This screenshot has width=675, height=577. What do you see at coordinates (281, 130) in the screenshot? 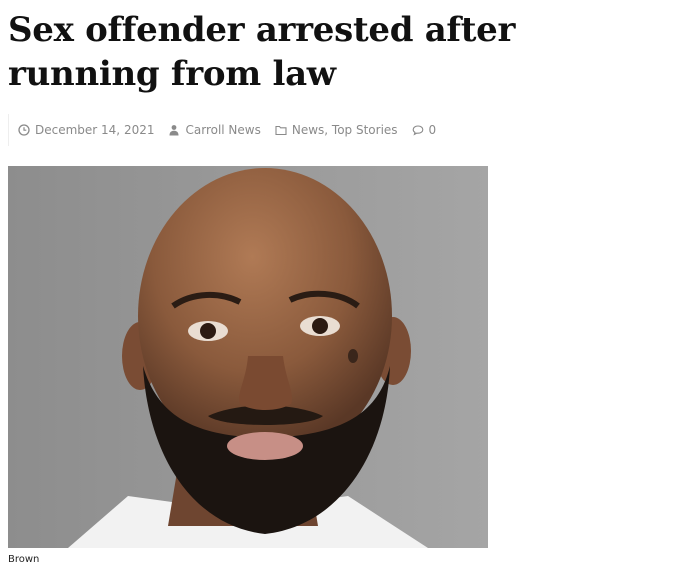
I see `folder-icon` at bounding box center [281, 130].